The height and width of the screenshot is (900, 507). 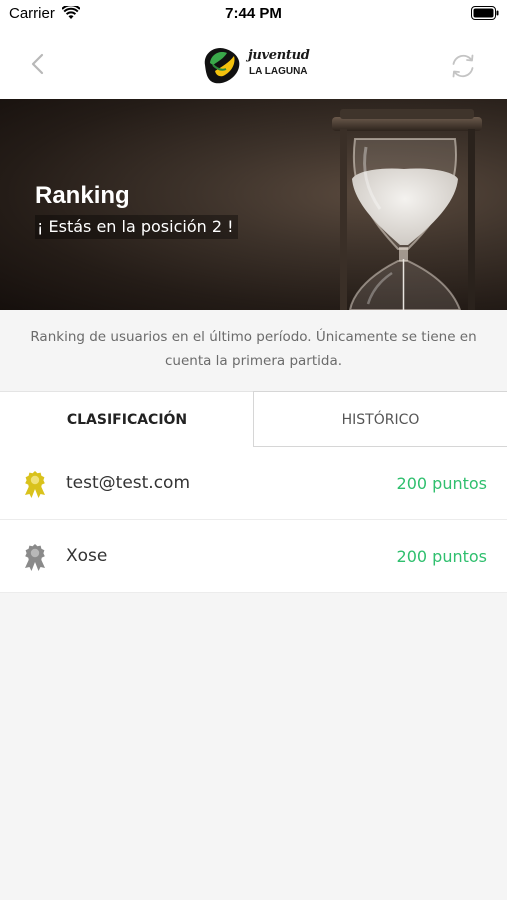 I want to click on refresh-icon, so click(x=463, y=66).